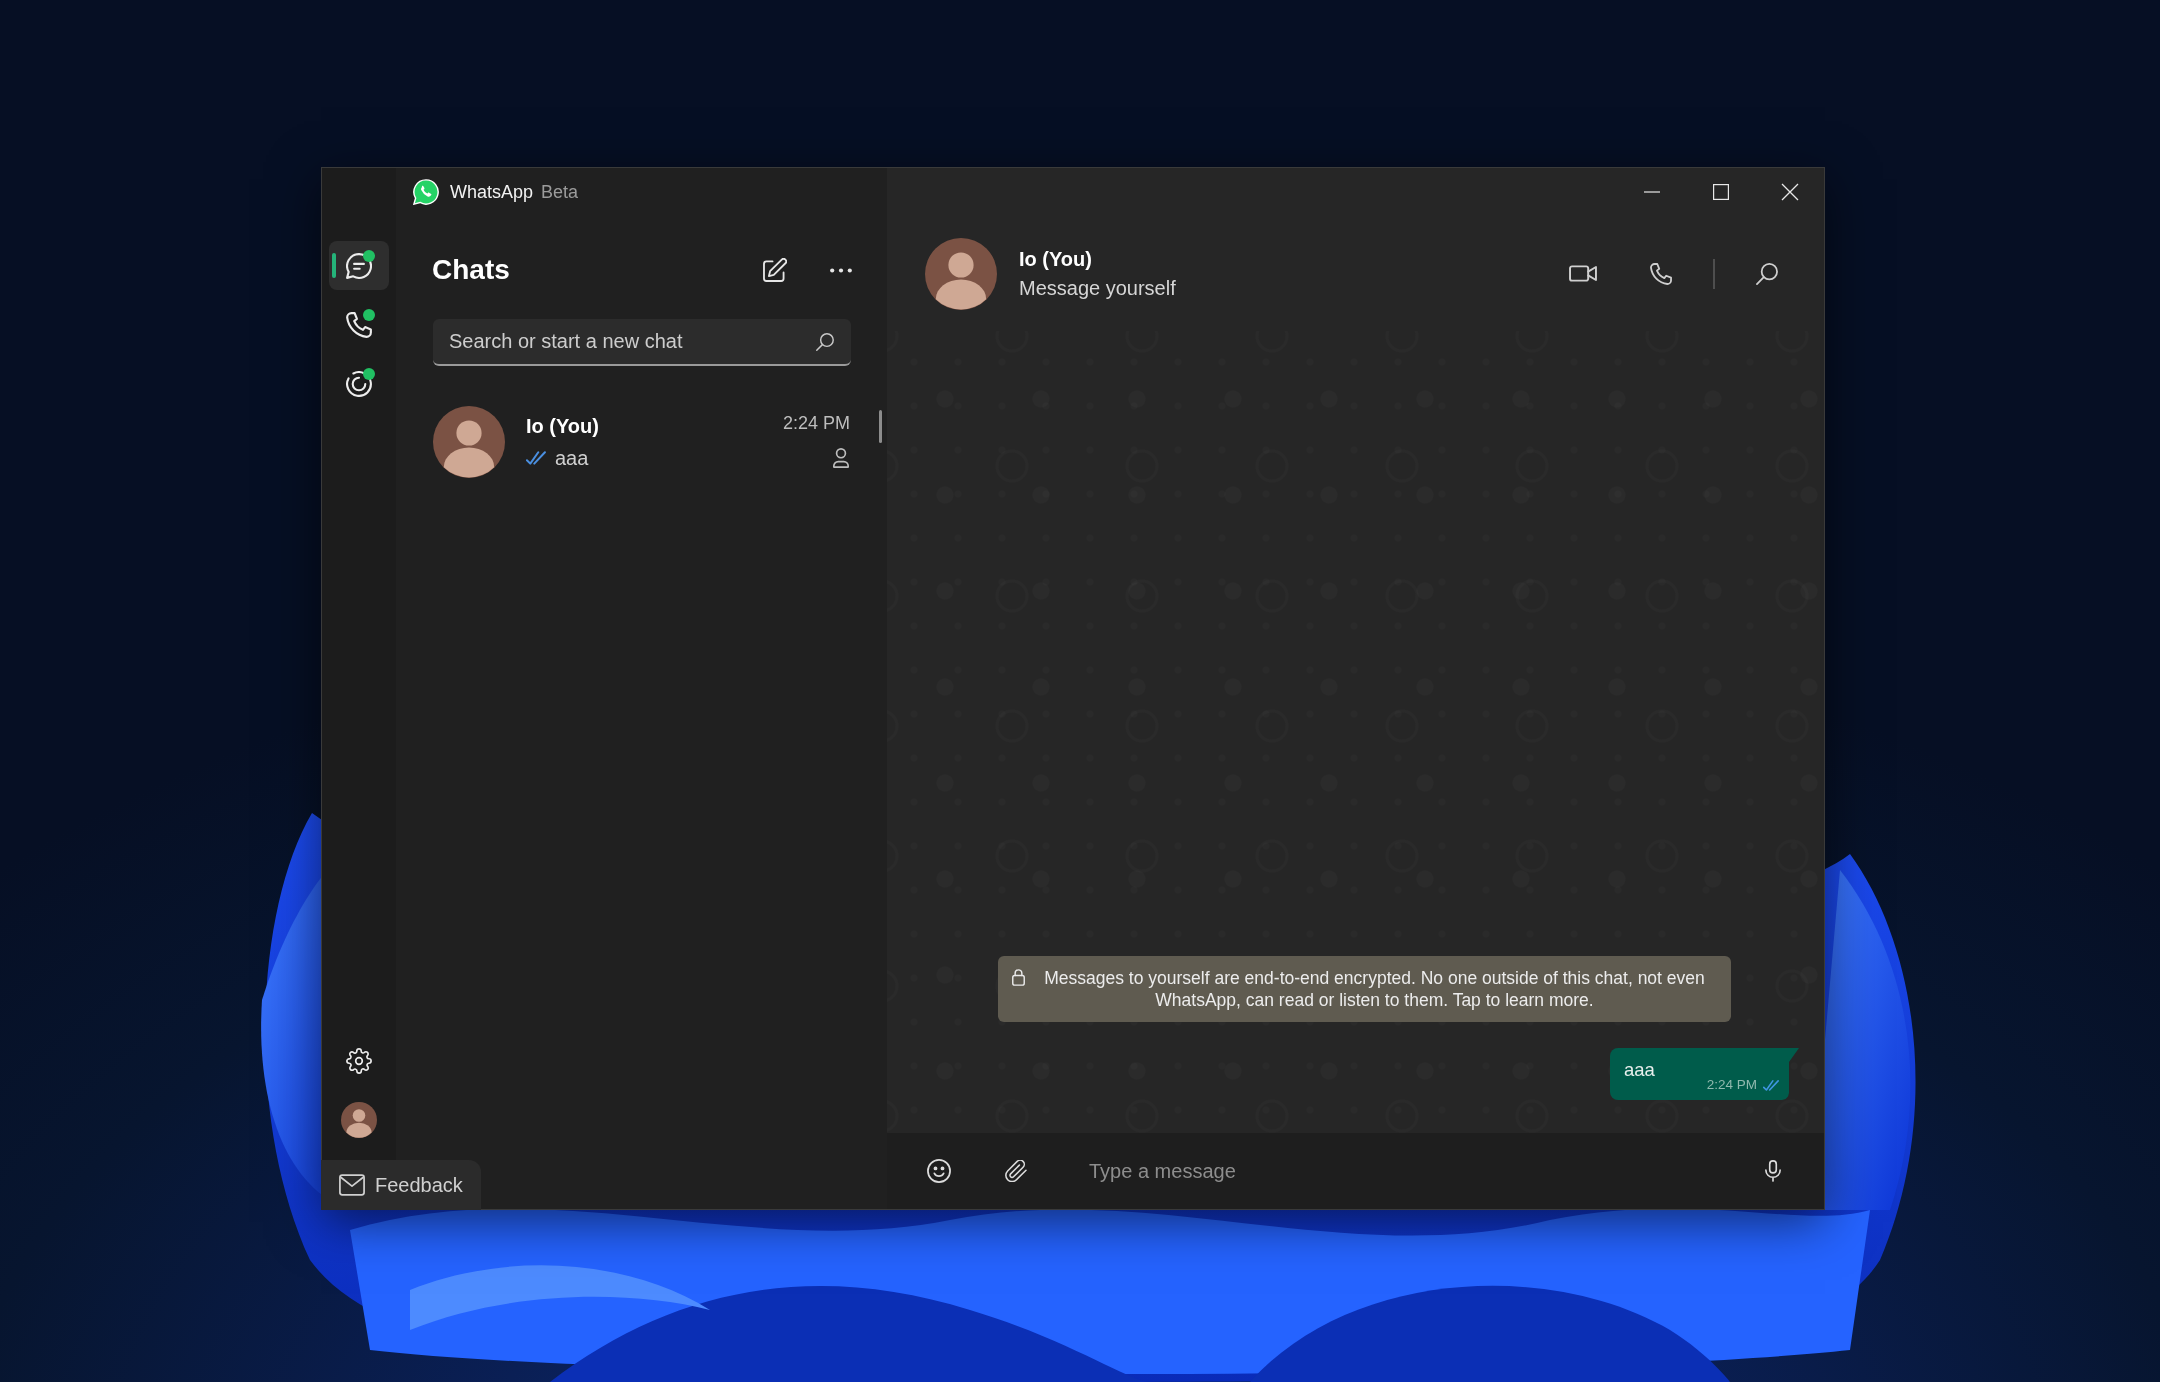  I want to click on notice-text: Messages to yourself are end-to-end encrypted. No one outside of this chat, not even WhatsApp, can read or listen to them. Tap to learn more., so click(1374, 989).